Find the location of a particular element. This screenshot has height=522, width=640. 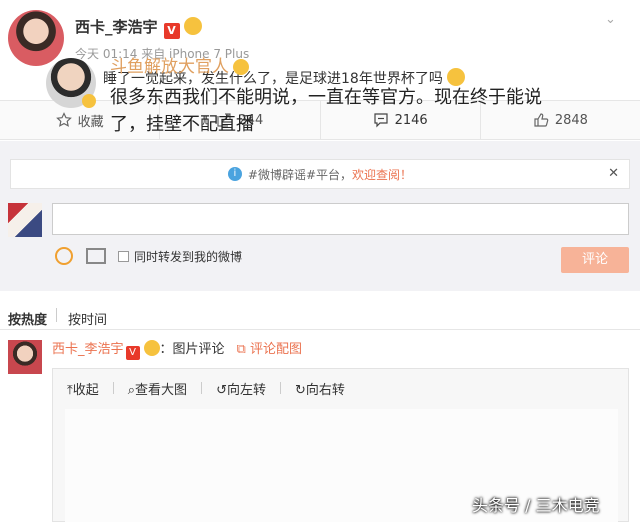

image-icon is located at coordinates (96, 256).